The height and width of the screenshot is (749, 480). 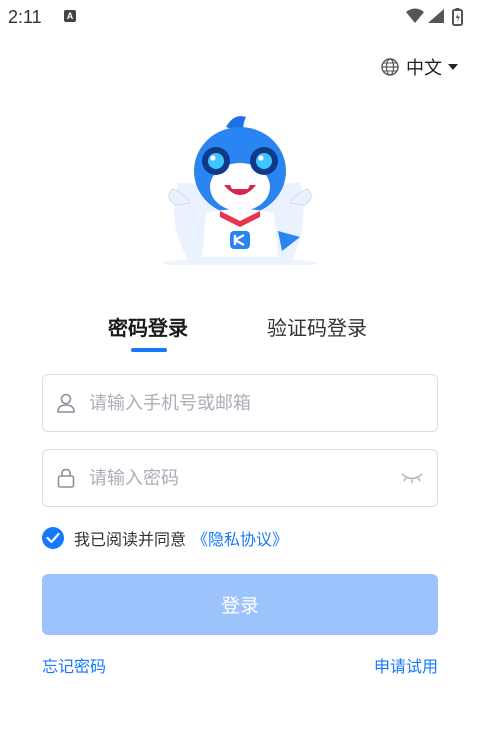 I want to click on login-button: 登录, so click(x=240, y=604).